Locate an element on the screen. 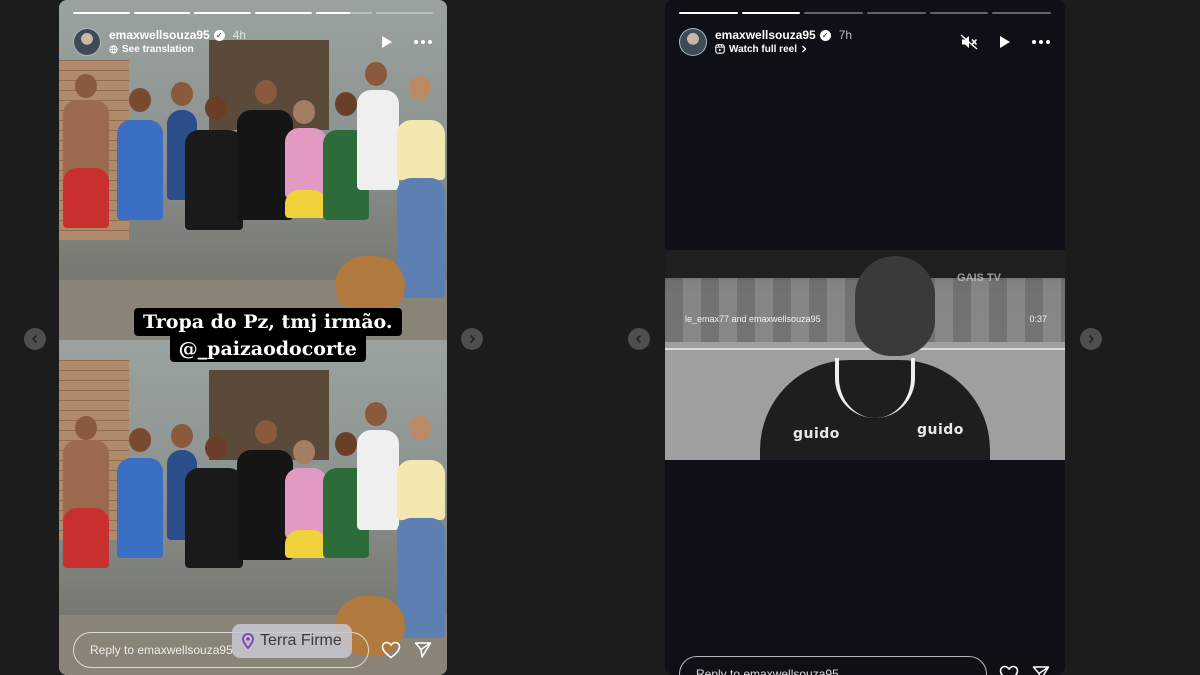 Image resolution: width=1200 pixels, height=675 pixels. reel-duration: 0:37 is located at coordinates (1038, 319).